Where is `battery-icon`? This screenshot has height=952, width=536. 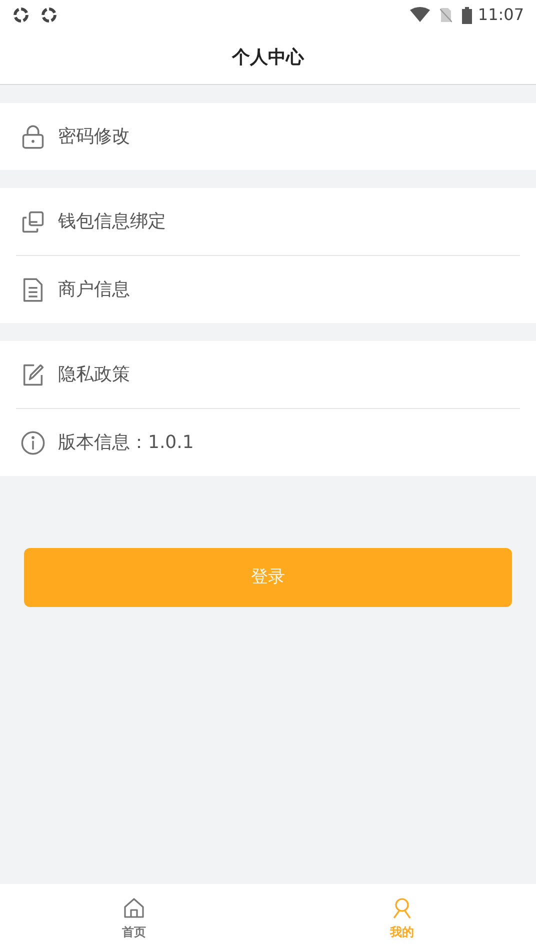
battery-icon is located at coordinates (467, 15).